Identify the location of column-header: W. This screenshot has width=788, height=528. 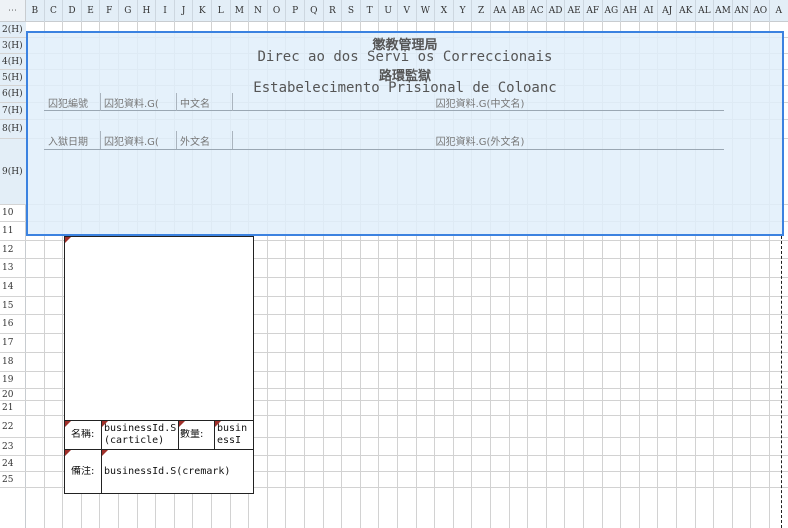
(426, 11).